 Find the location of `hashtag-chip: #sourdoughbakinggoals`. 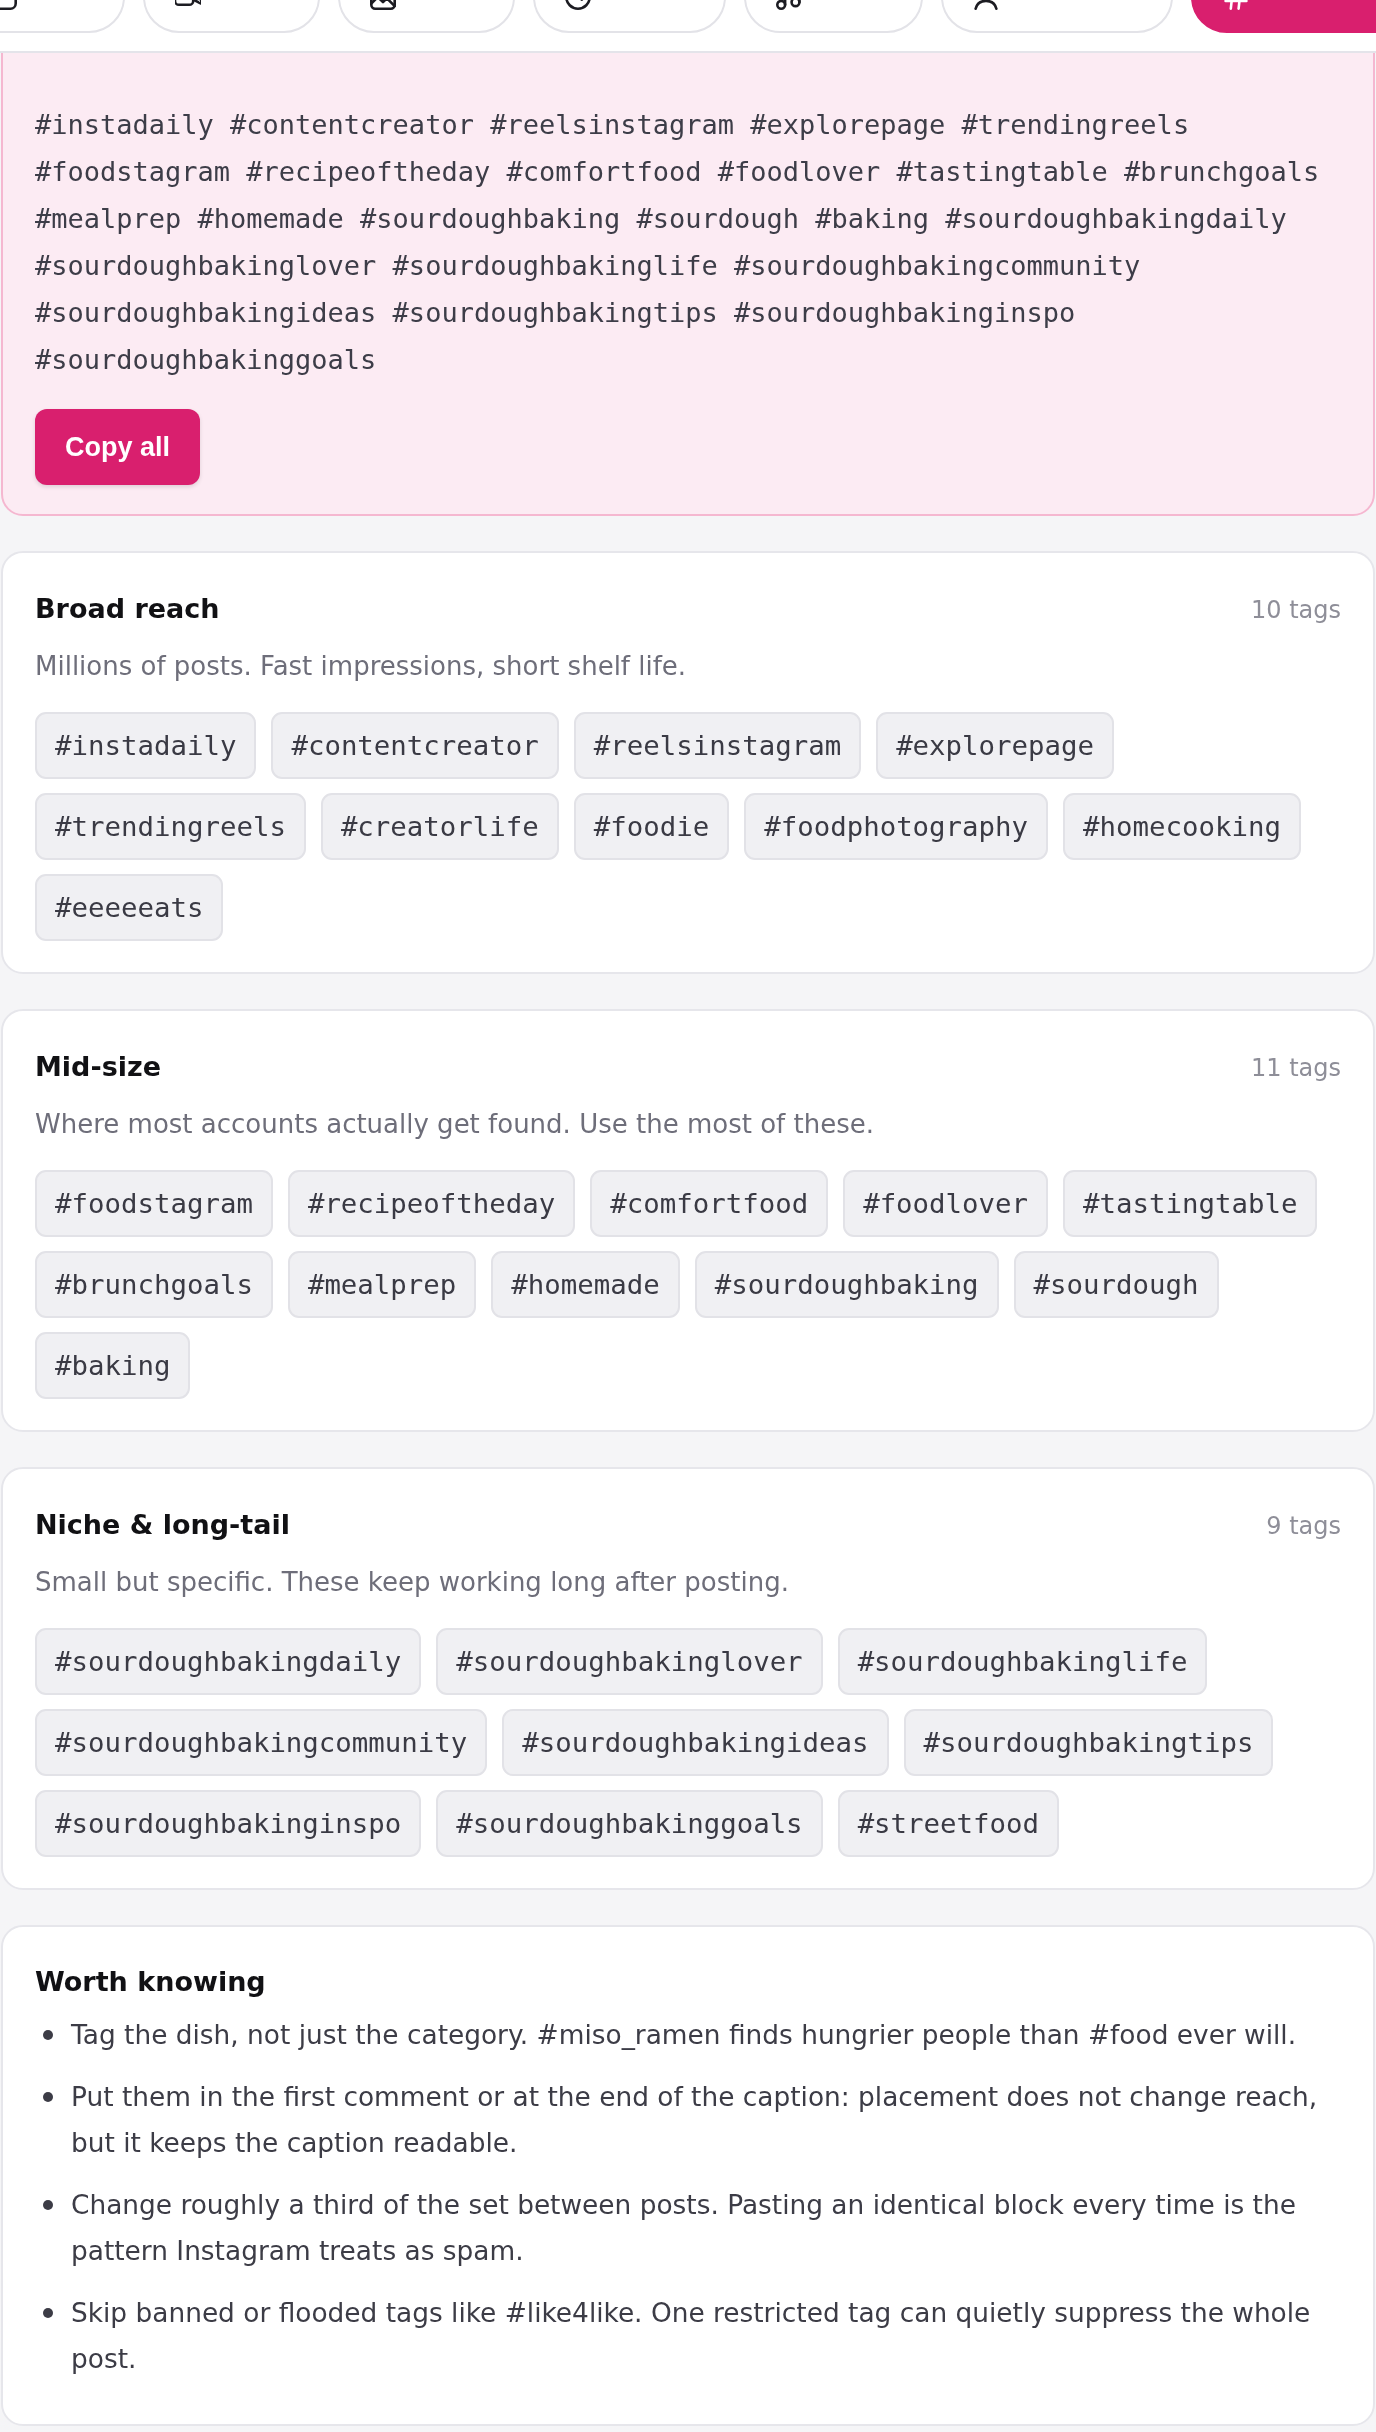

hashtag-chip: #sourdoughbakinggoals is located at coordinates (629, 1823).